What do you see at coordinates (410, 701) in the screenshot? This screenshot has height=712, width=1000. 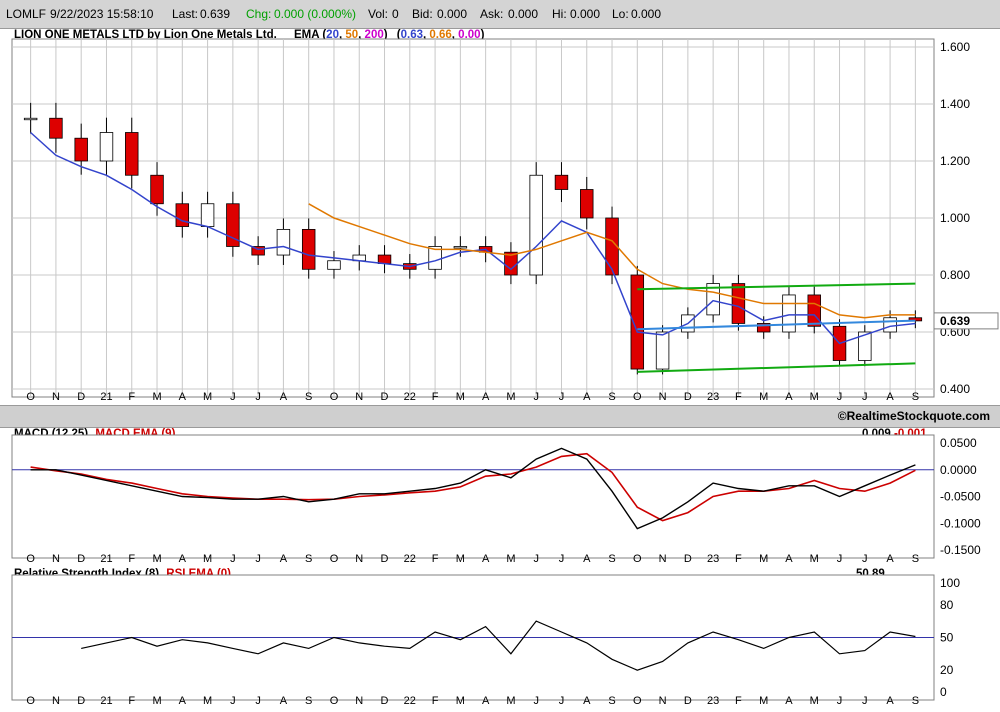 I see `x-tick-label: 22` at bounding box center [410, 701].